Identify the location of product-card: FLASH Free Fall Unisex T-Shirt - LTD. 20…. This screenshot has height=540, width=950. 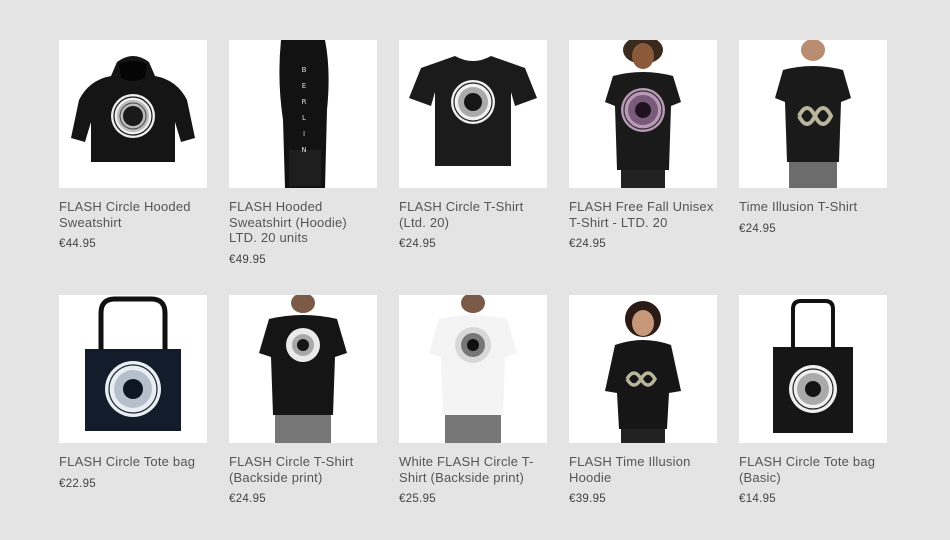
(643, 145).